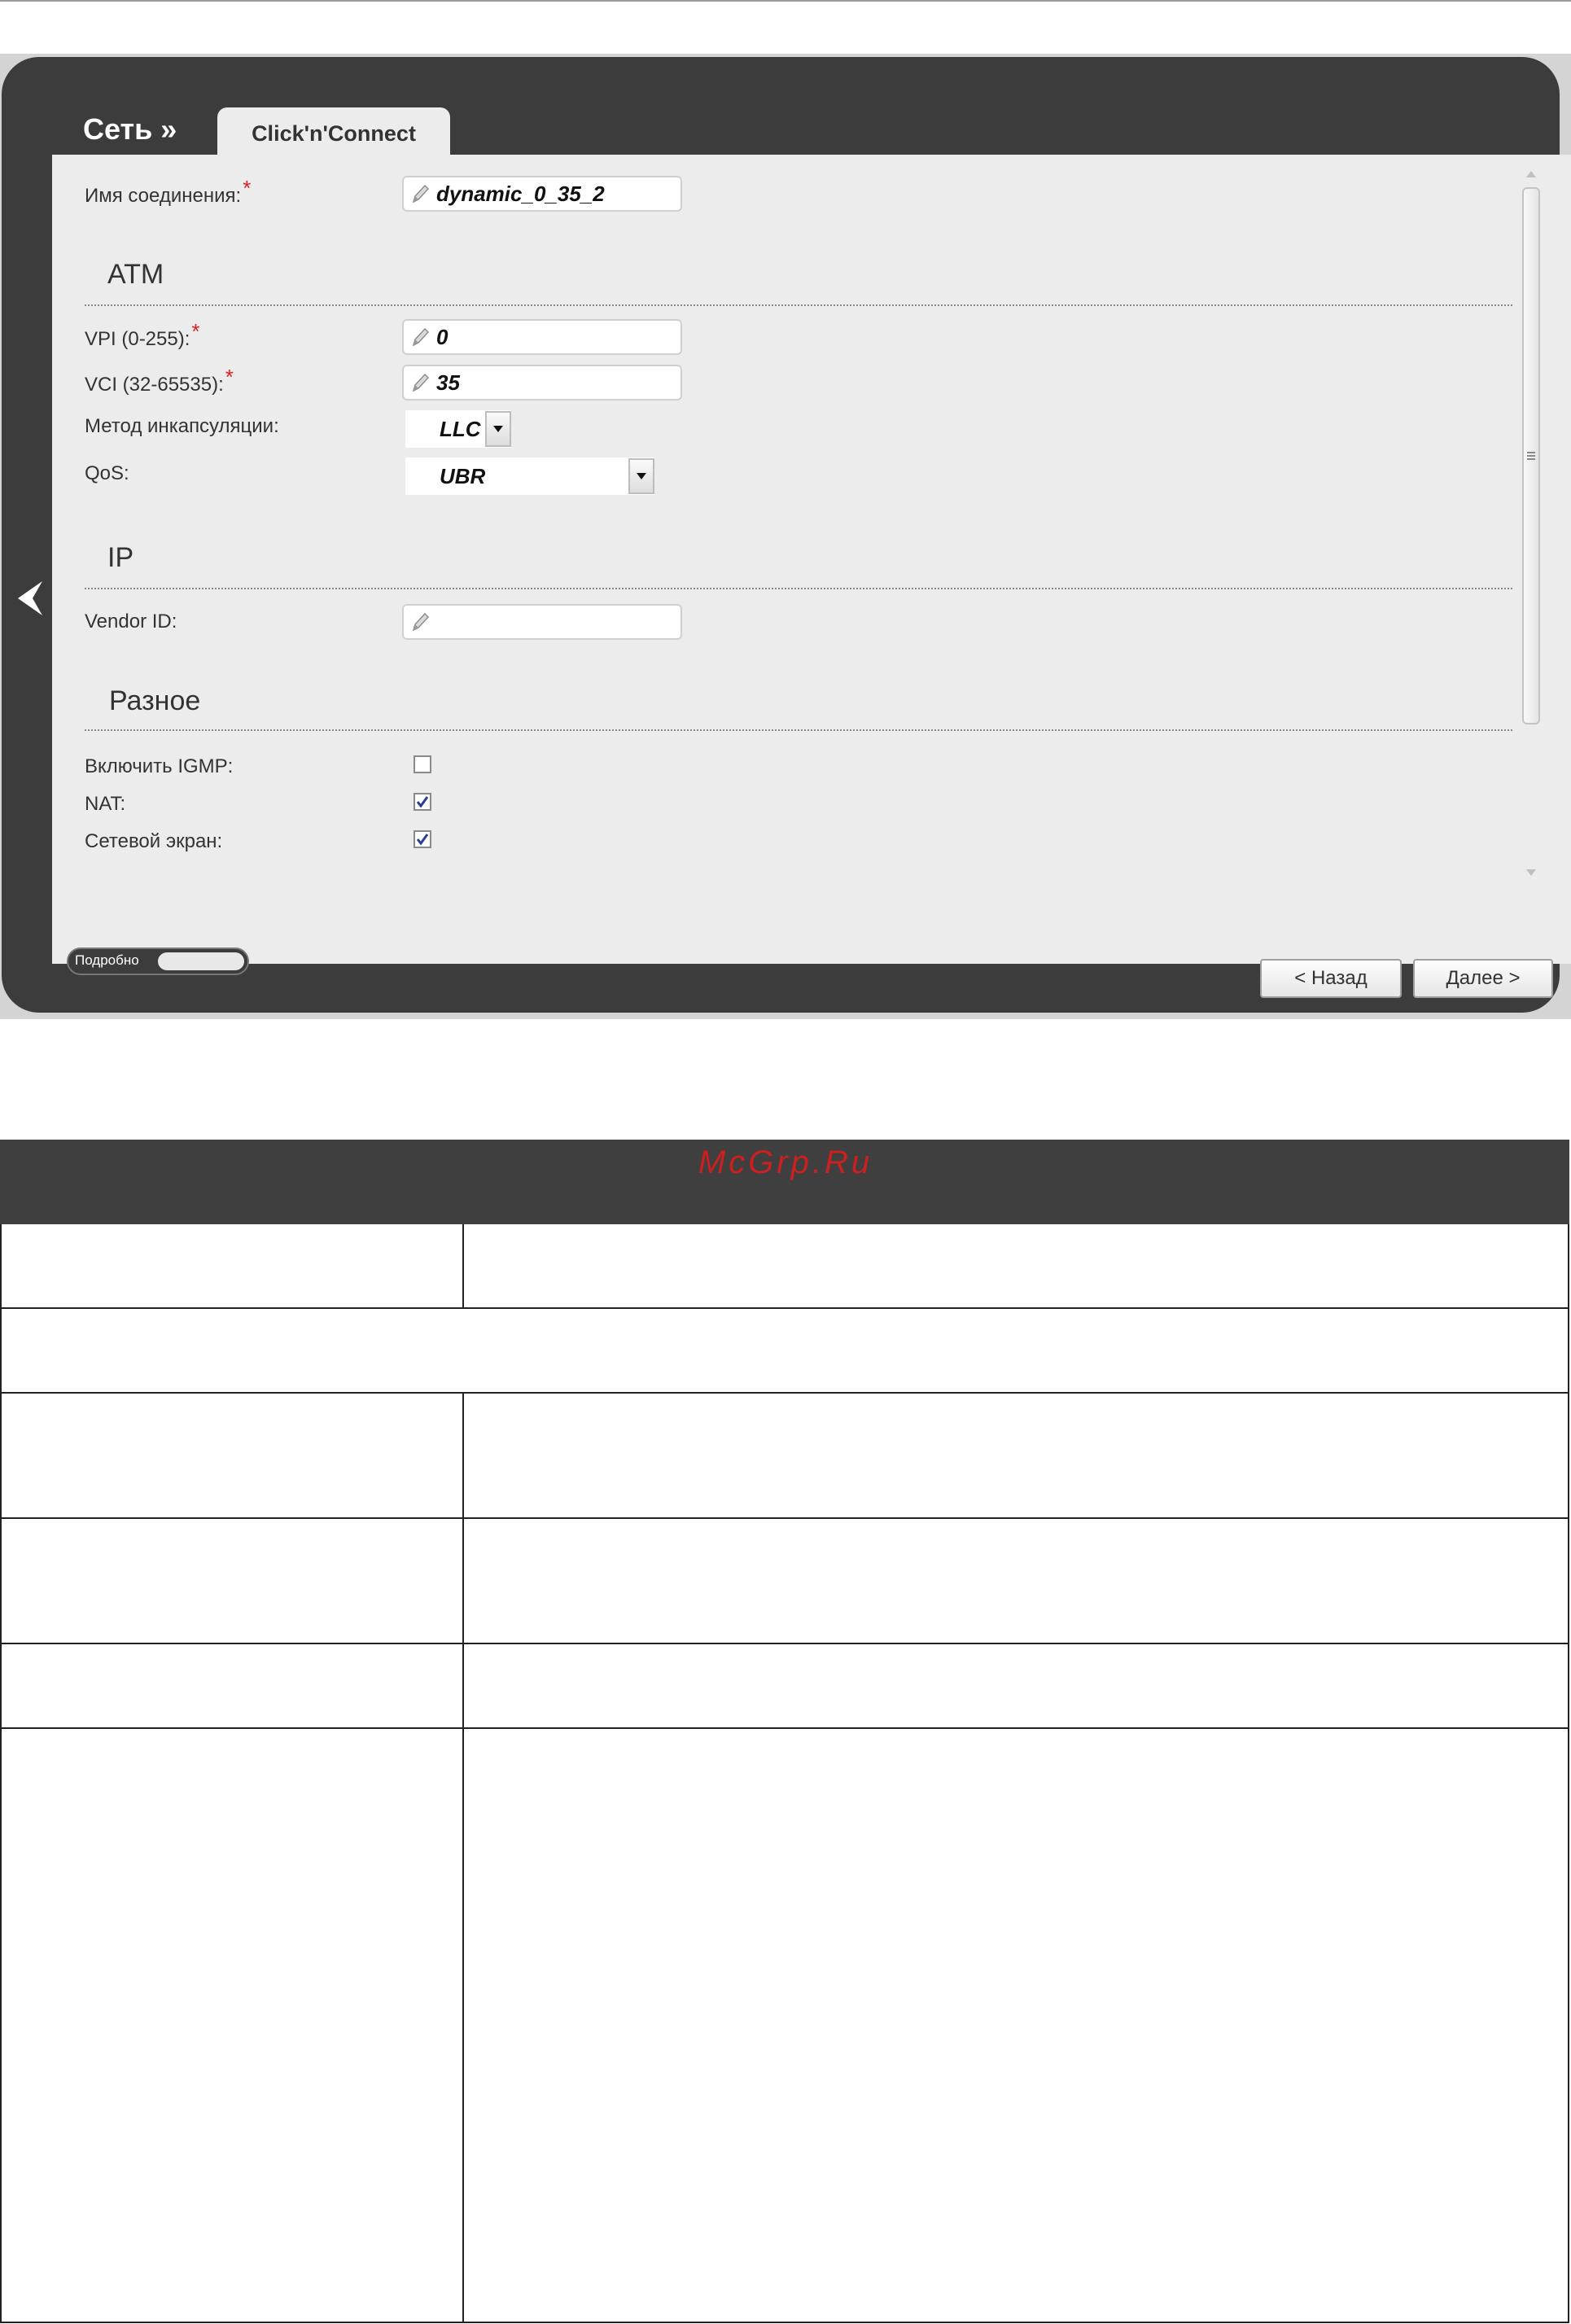 This screenshot has width=1571, height=2324. I want to click on scroll-up-icon, so click(1531, 174).